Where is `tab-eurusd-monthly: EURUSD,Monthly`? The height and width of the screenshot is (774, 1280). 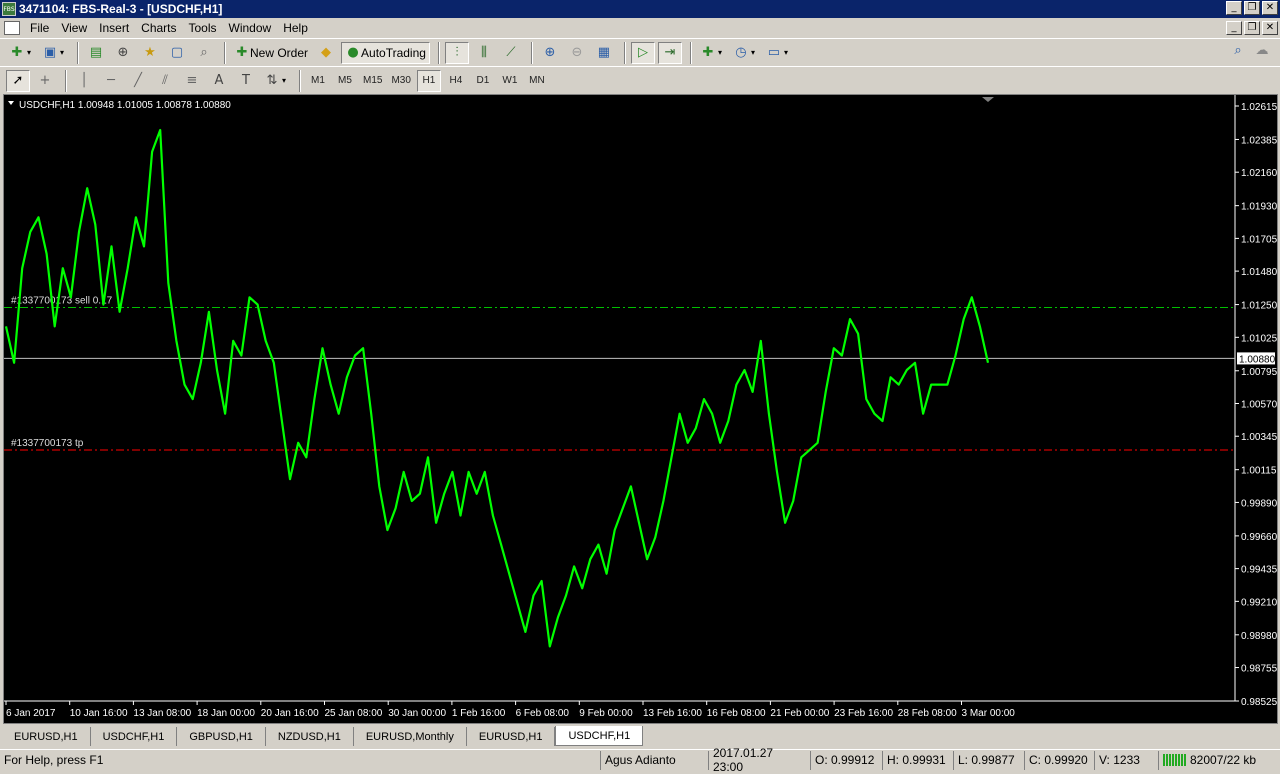
tab-eurusd-monthly: EURUSD,Monthly is located at coordinates (410, 736).